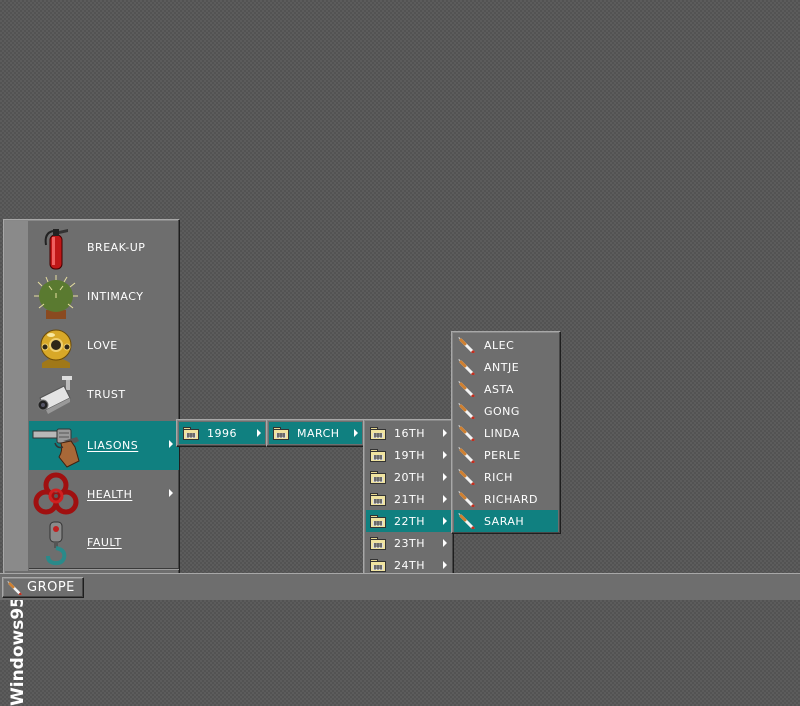 Image resolution: width=800 pixels, height=706 pixels. Describe the element at coordinates (502, 455) in the screenshot. I see `submenu-item-label: perle` at that location.